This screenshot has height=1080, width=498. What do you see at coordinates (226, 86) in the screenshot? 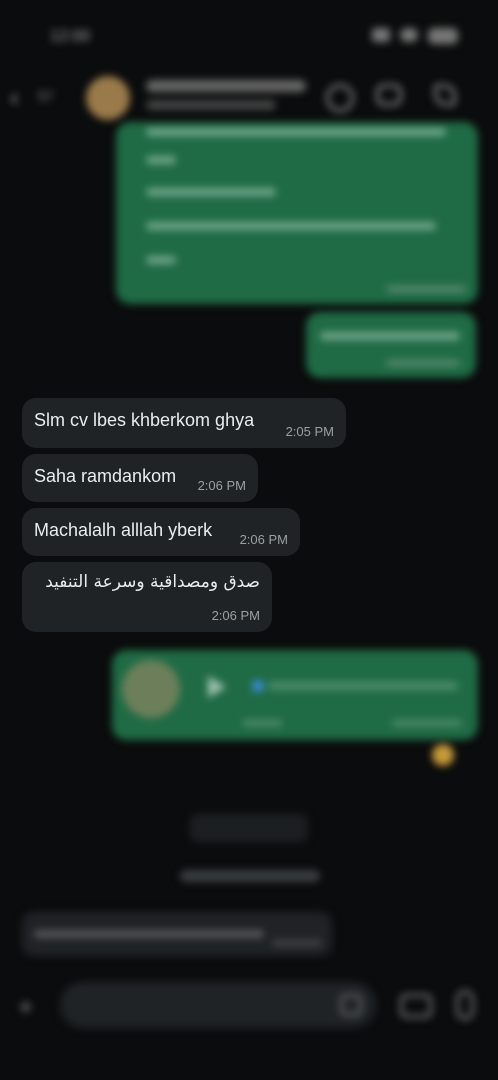
I see `contact-name` at bounding box center [226, 86].